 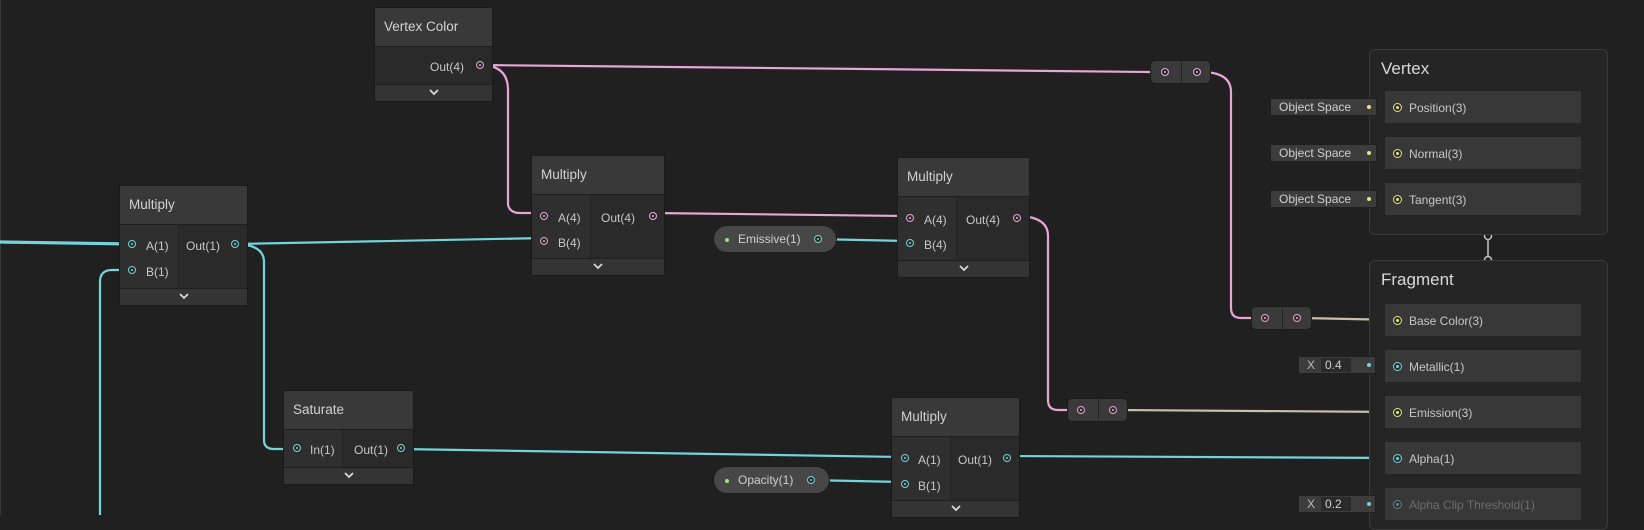 What do you see at coordinates (815, 68) in the screenshot?
I see `edge-vertexcolor-to-reroute` at bounding box center [815, 68].